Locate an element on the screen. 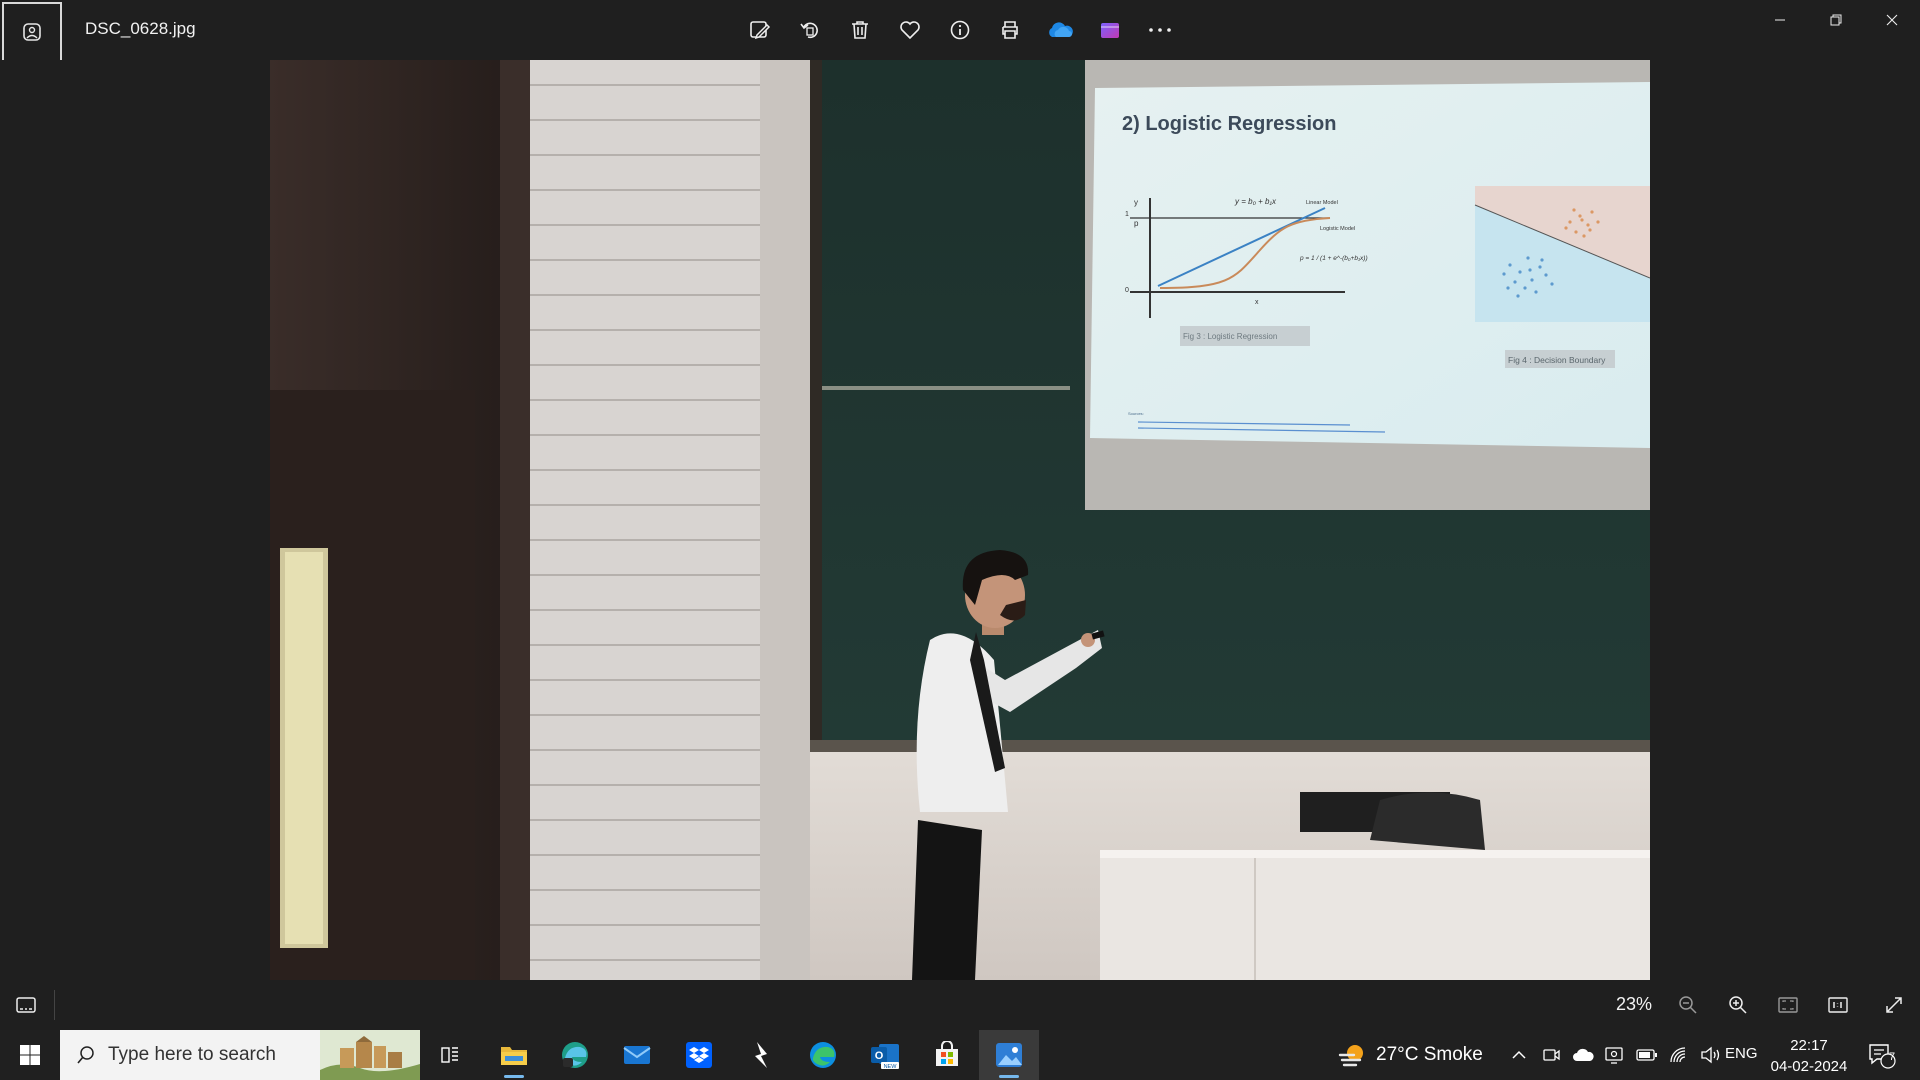  outlook-icon: ONEW is located at coordinates (885, 1057).